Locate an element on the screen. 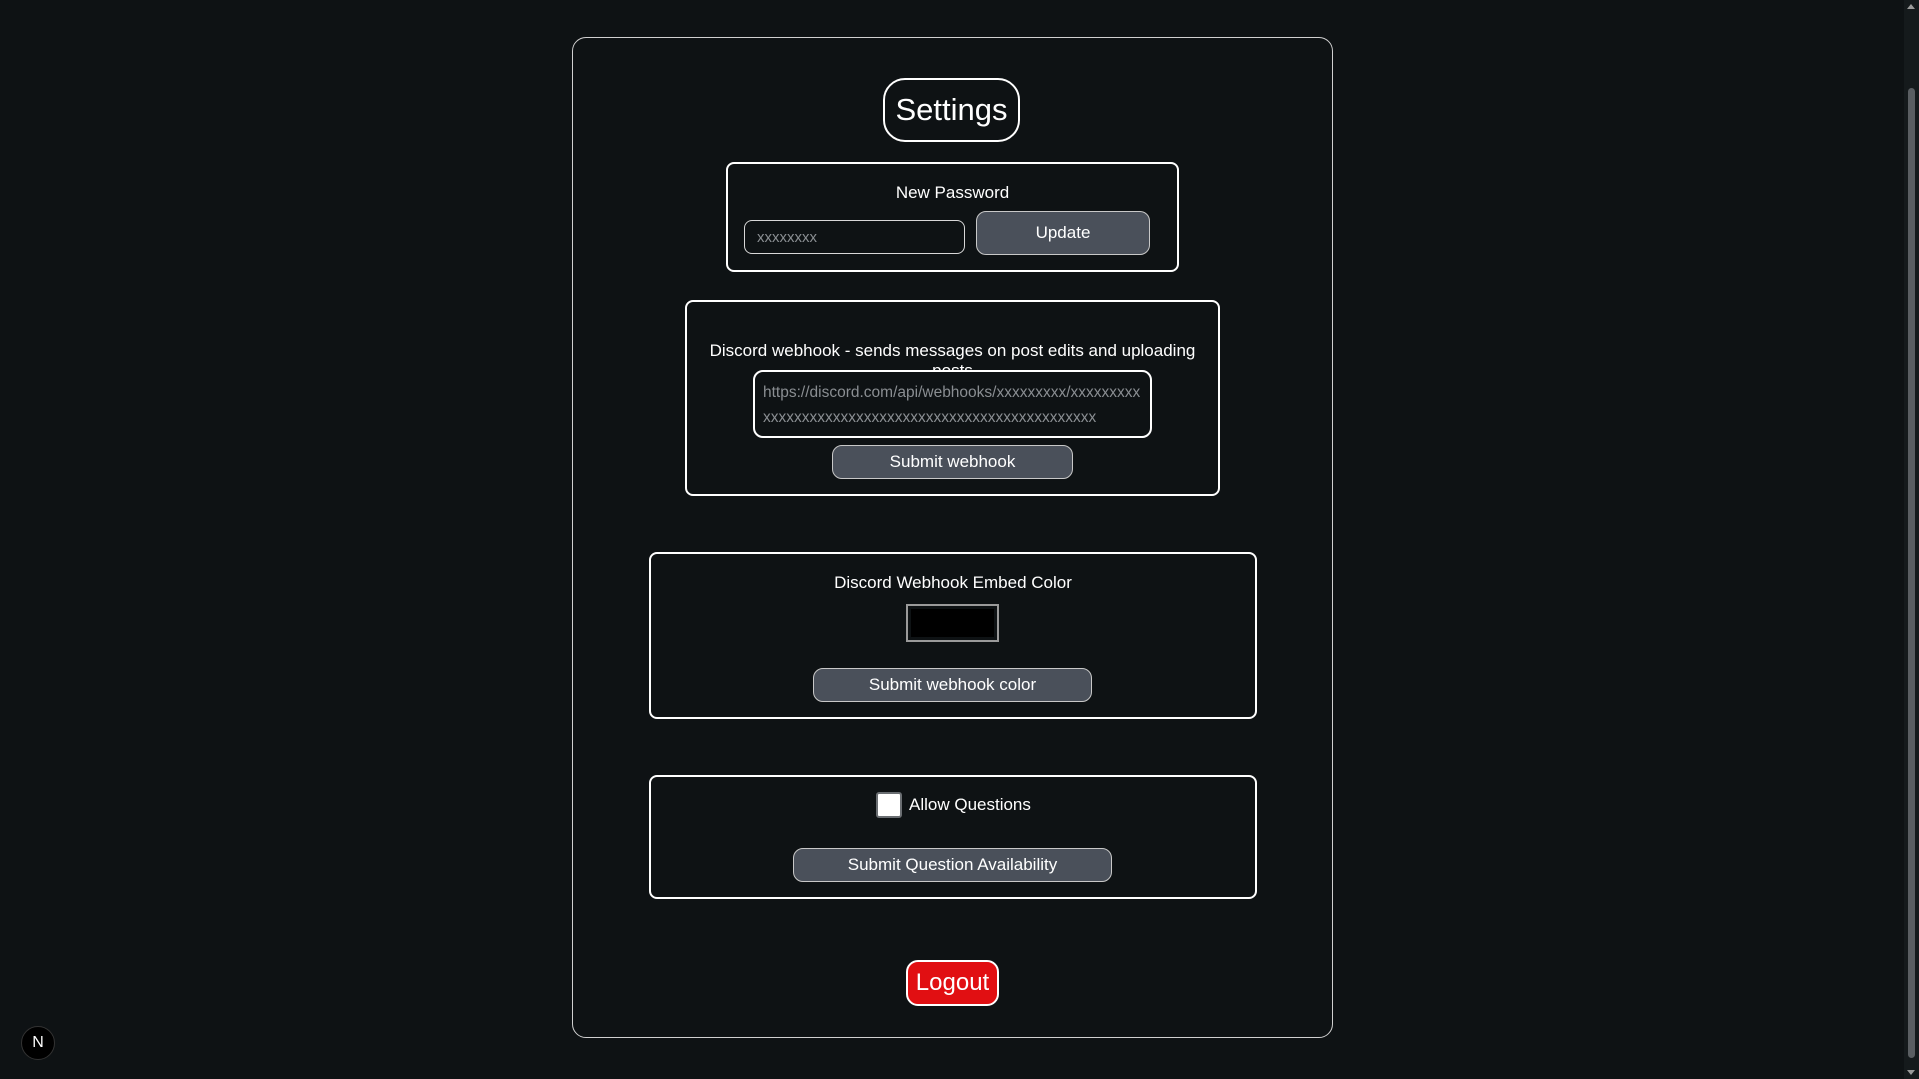 This screenshot has width=1919, height=1079. submit-webhook-button: Submit webhook is located at coordinates (952, 462).